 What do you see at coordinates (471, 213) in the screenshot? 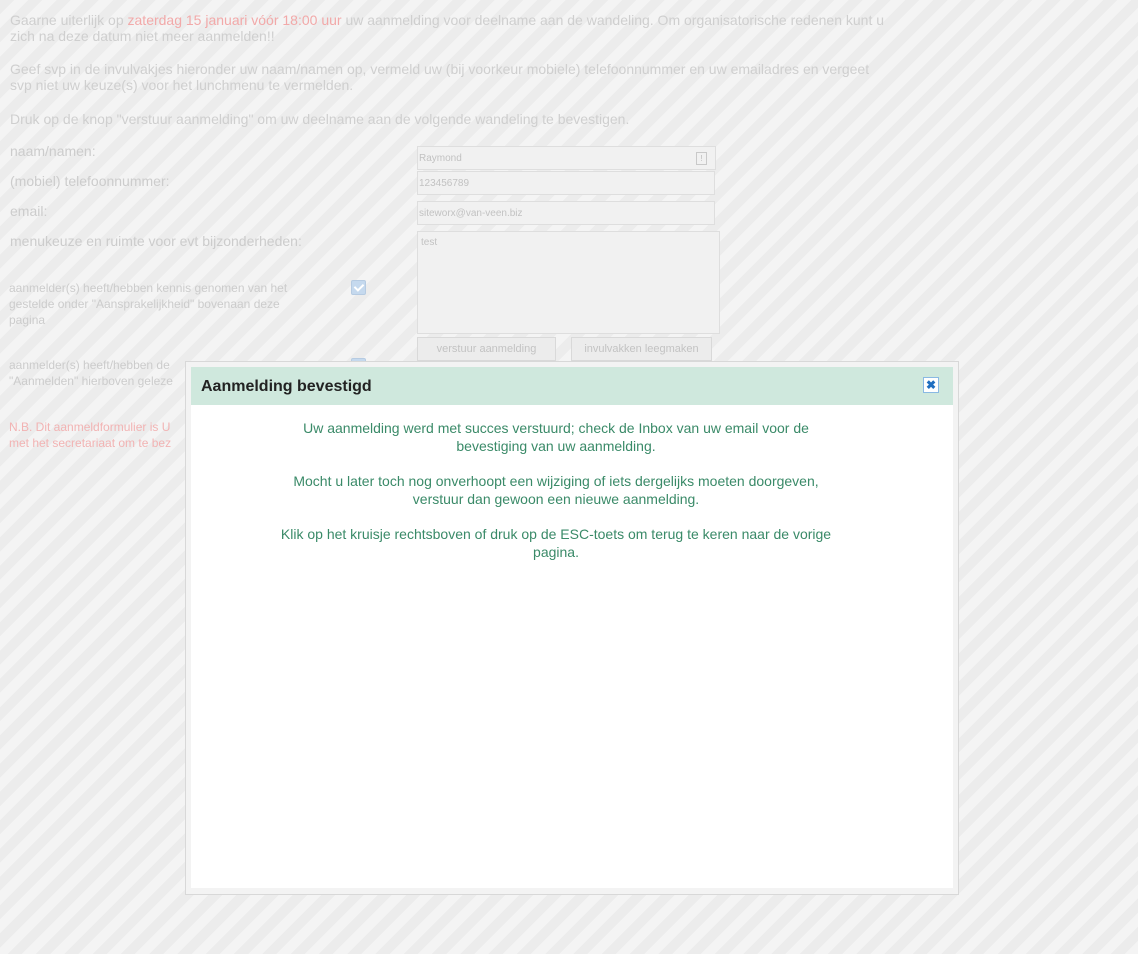
I see `email-input-value: siteworx@van-veen.biz` at bounding box center [471, 213].